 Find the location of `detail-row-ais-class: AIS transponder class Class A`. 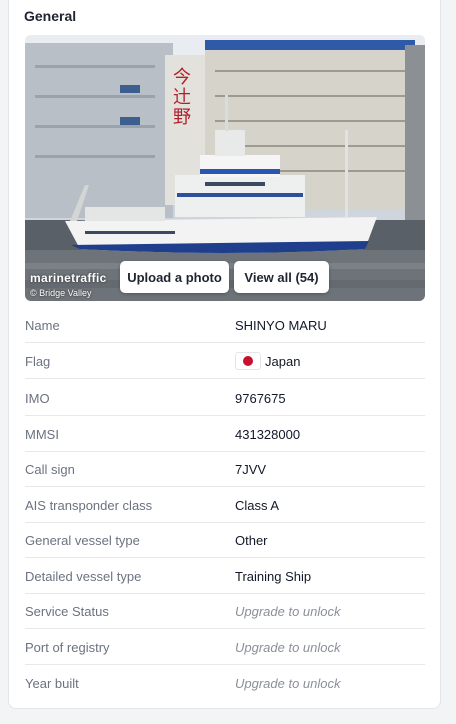

detail-row-ais-class: AIS transponder class Class A is located at coordinates (225, 505).